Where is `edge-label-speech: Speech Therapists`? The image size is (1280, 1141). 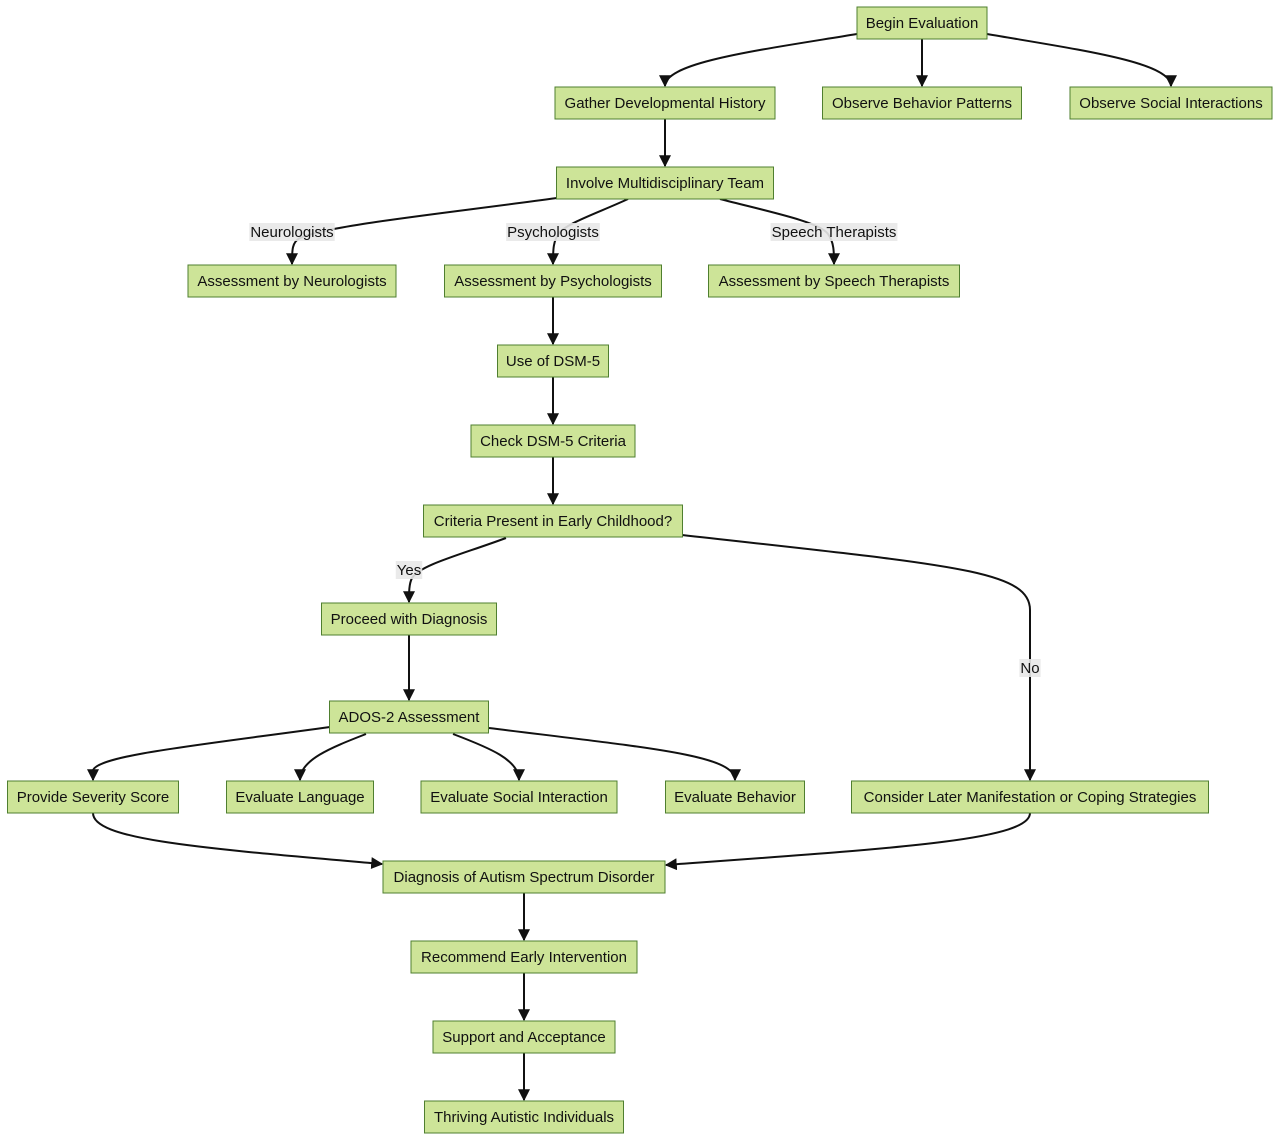
edge-label-speech: Speech Therapists is located at coordinates (834, 232).